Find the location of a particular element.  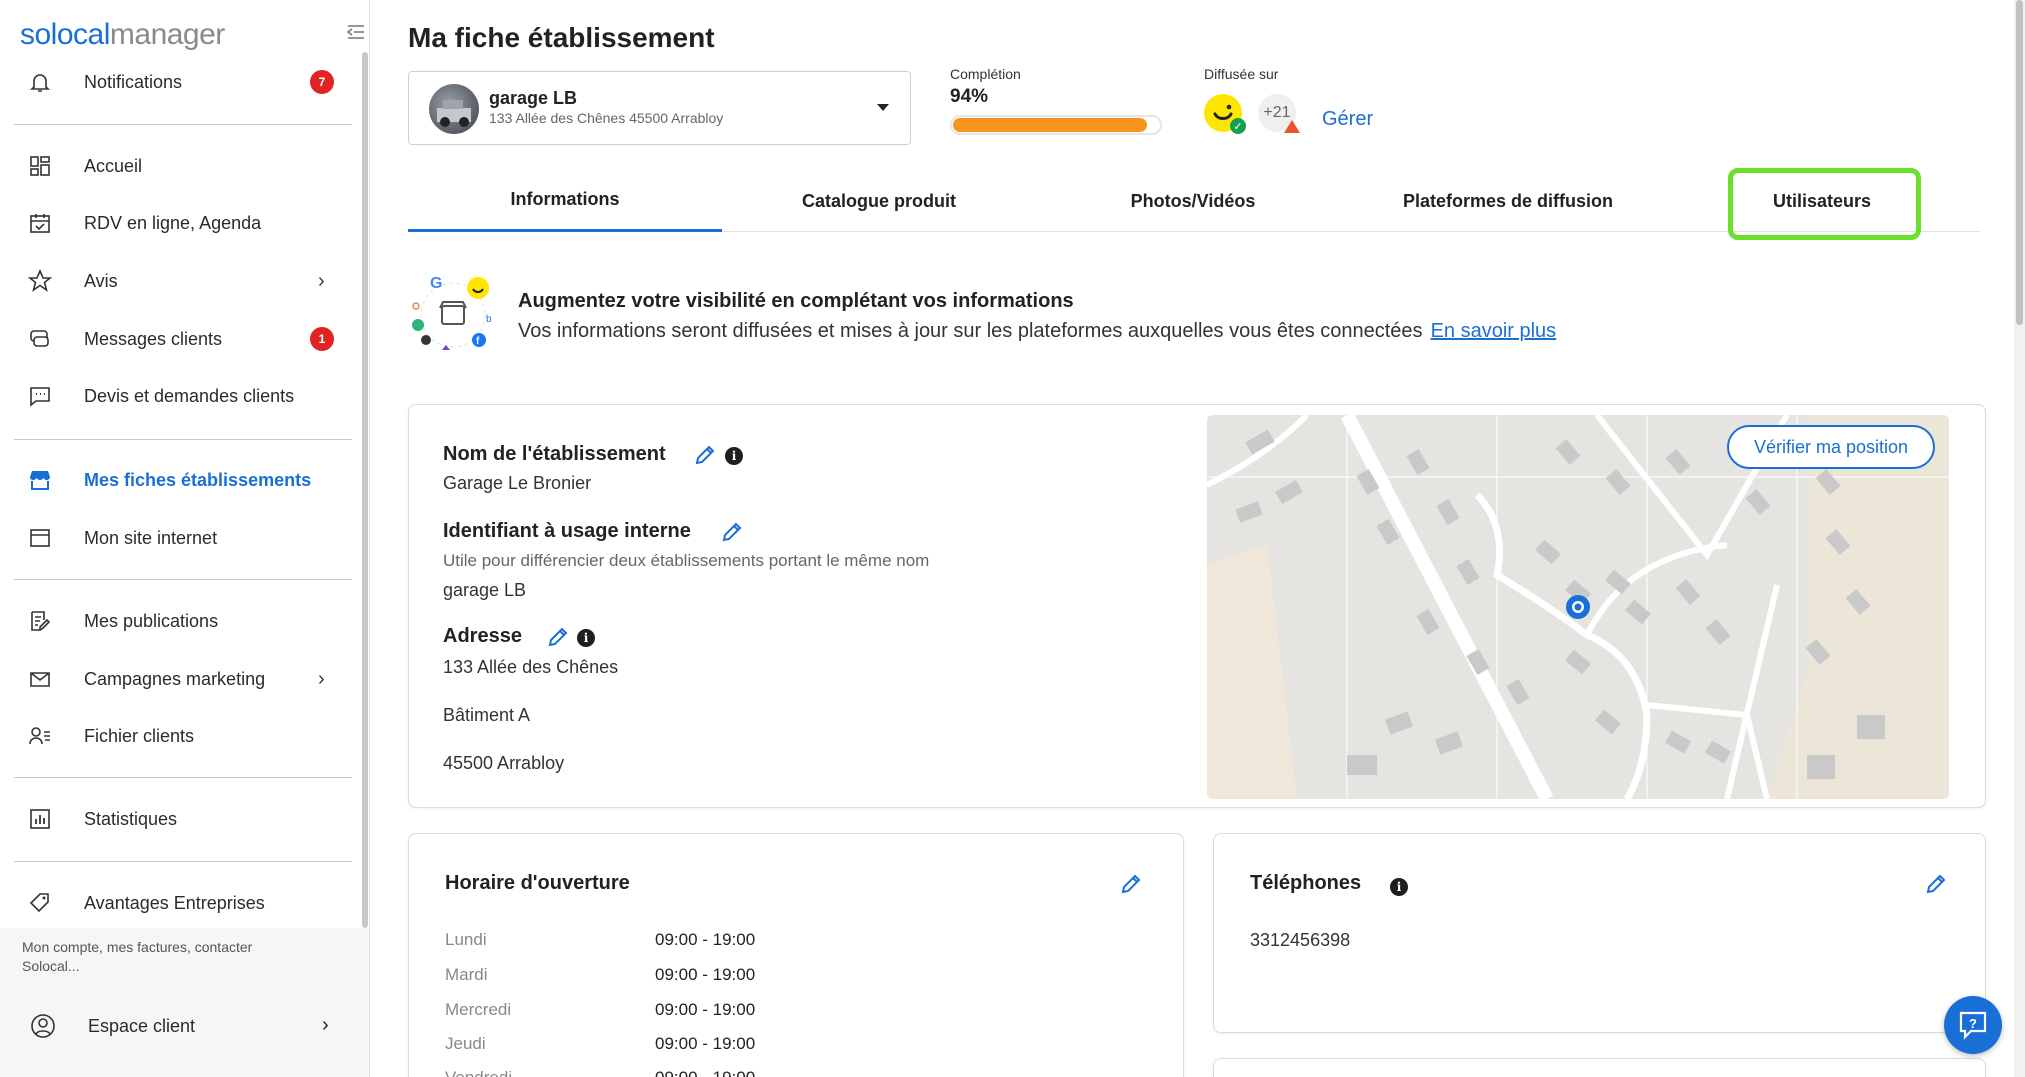

hours-day: Jeudi is located at coordinates (465, 1043).